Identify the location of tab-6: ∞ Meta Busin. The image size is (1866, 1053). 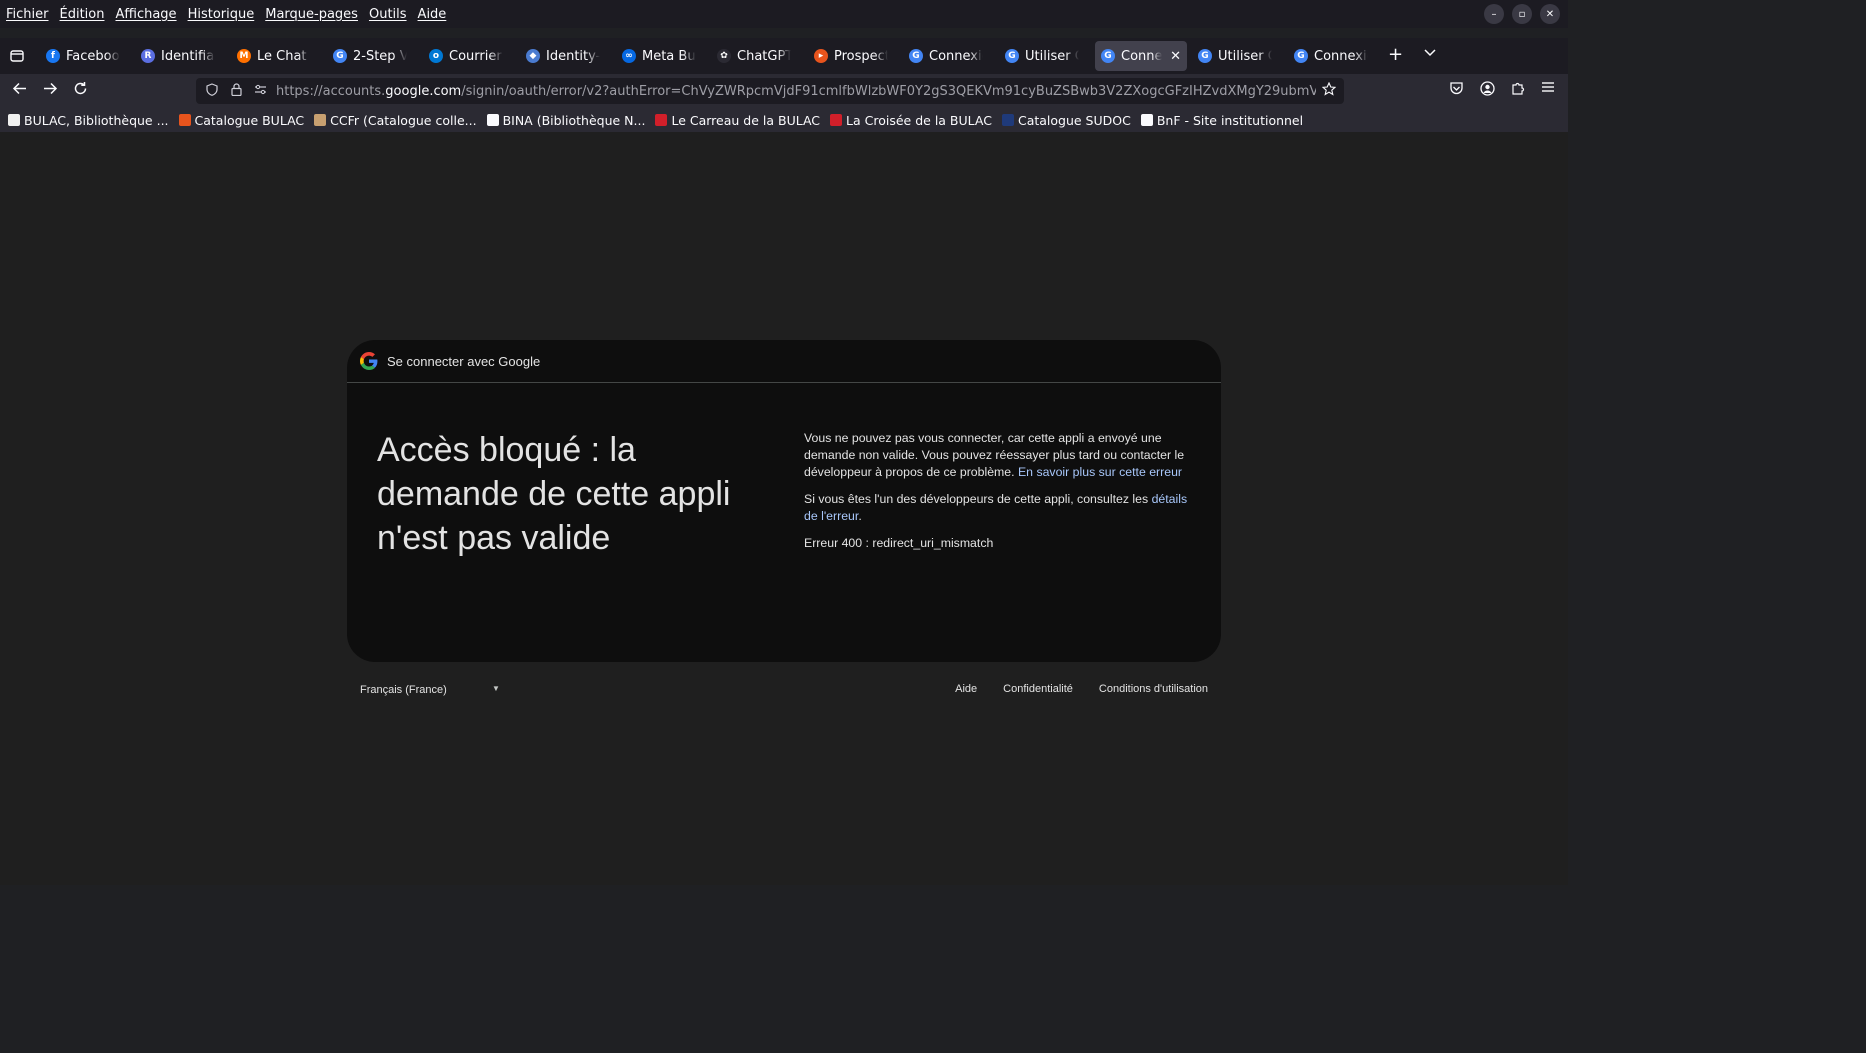
(659, 56).